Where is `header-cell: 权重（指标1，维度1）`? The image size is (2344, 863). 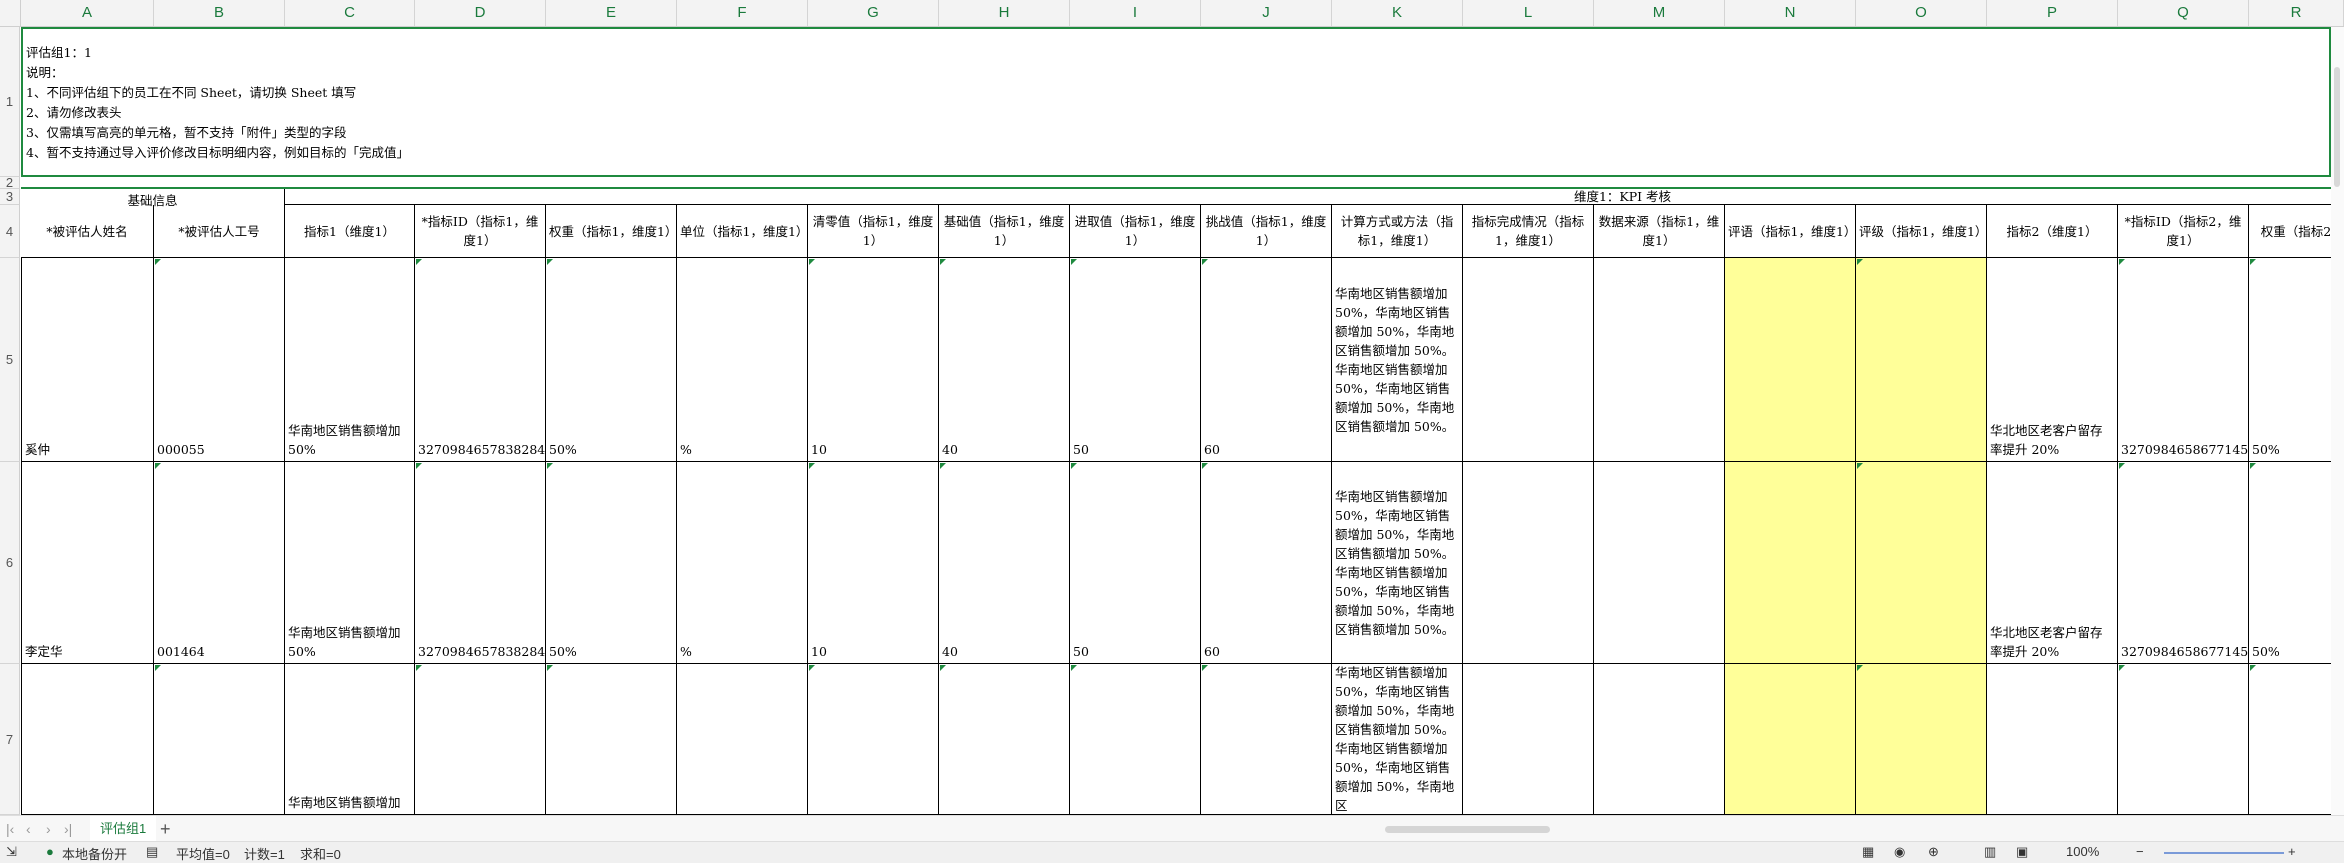 header-cell: 权重（指标1，维度1） is located at coordinates (611, 231).